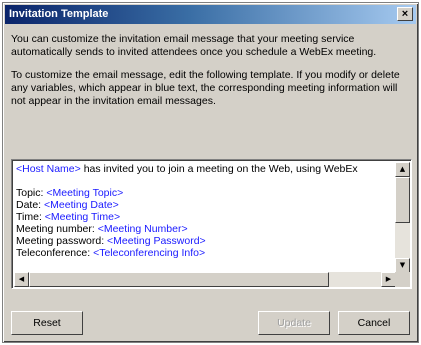 The image size is (421, 345). I want to click on vertical-scrollbar: ▲ ▼, so click(402, 217).